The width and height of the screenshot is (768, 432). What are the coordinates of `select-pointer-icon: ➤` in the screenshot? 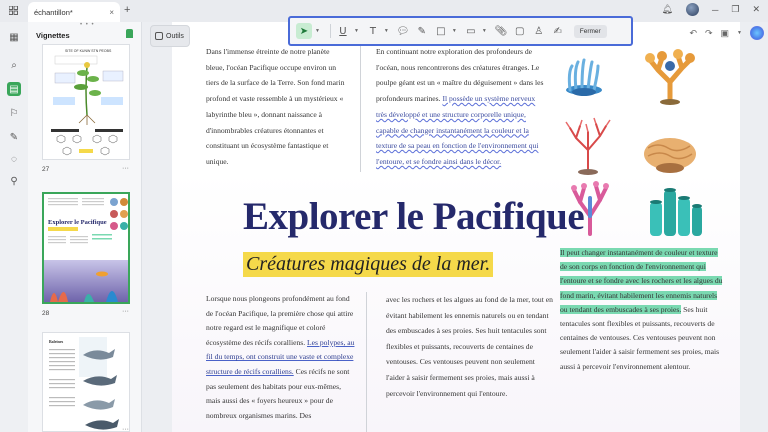 It's located at (304, 31).